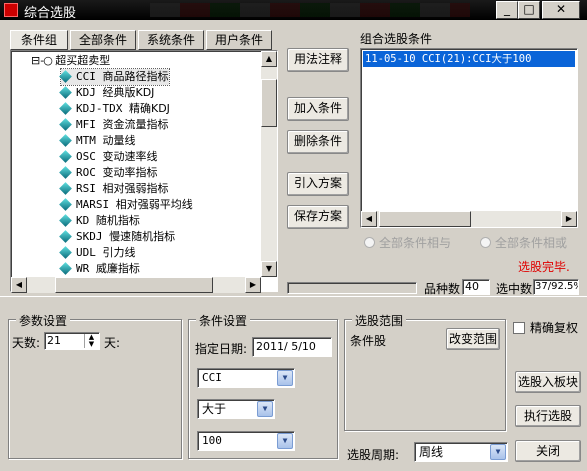  What do you see at coordinates (548, 382) in the screenshot?
I see `select-to-block-button: 选股入板块` at bounding box center [548, 382].